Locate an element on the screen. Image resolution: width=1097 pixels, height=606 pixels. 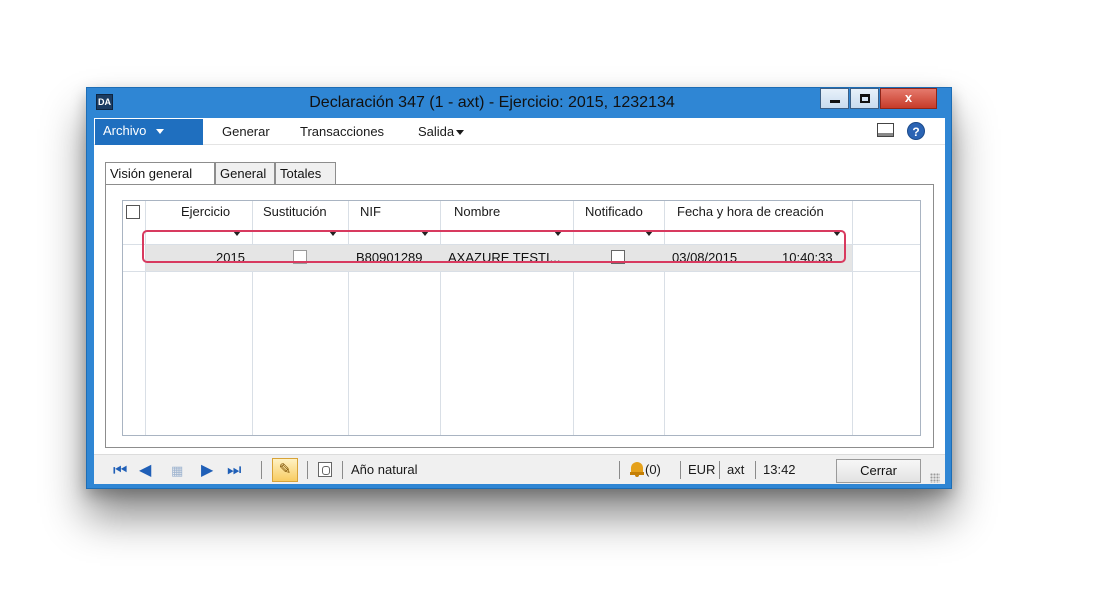
salida-menu-item: Salida is located at coordinates (441, 131).